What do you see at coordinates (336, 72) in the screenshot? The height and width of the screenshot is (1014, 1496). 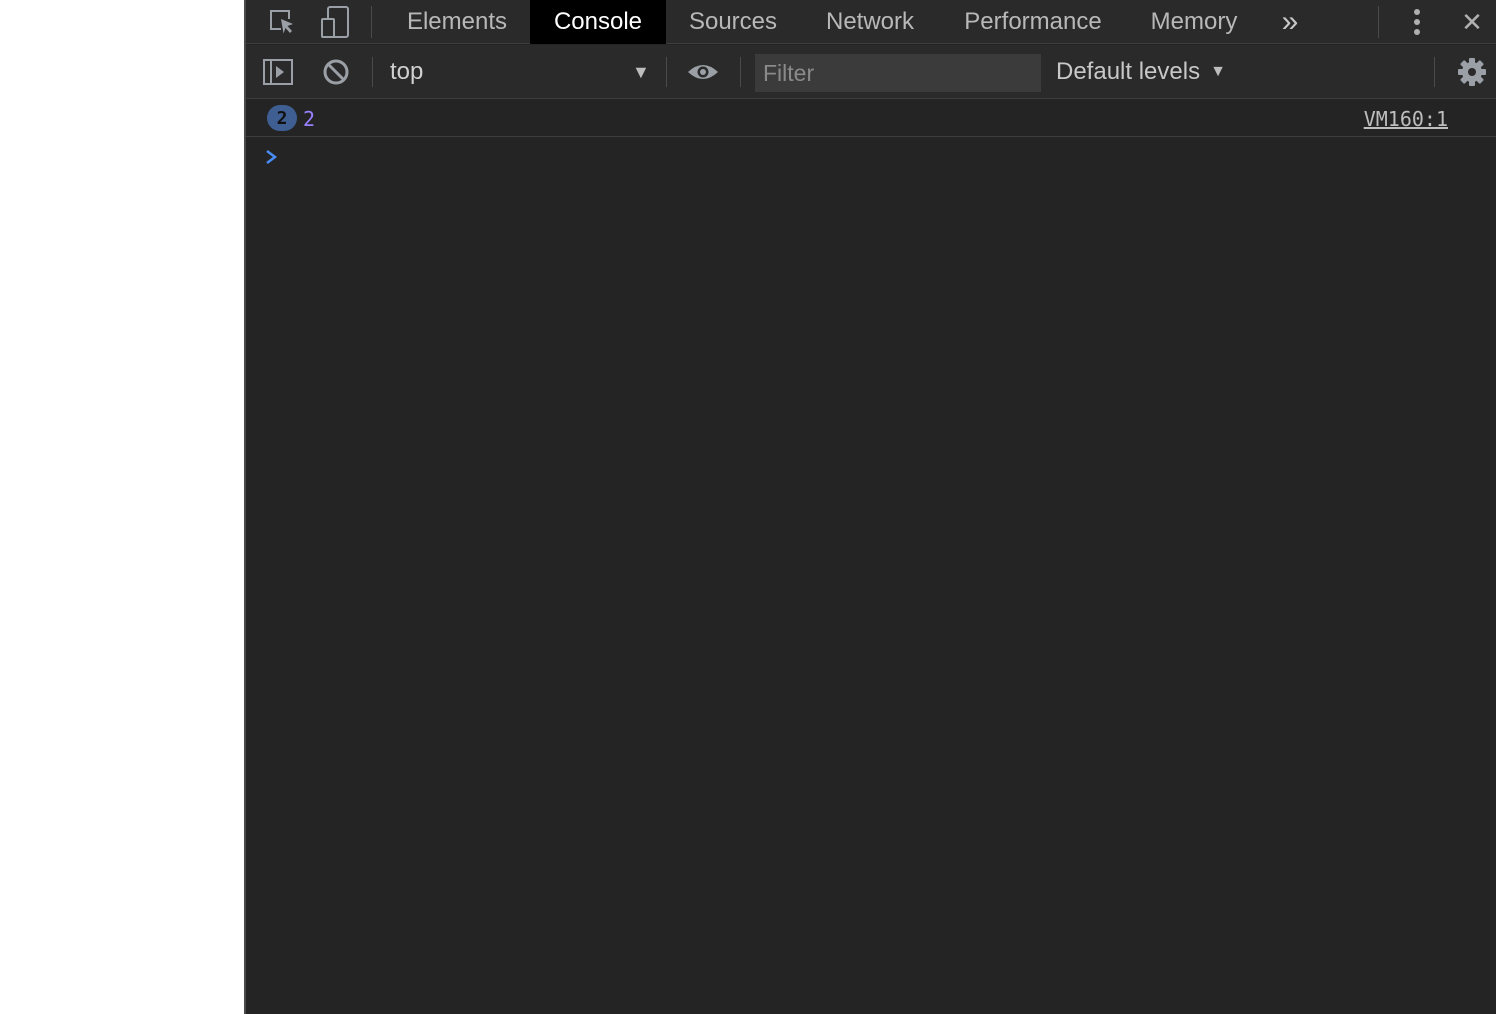 I see `clear-console-icon` at bounding box center [336, 72].